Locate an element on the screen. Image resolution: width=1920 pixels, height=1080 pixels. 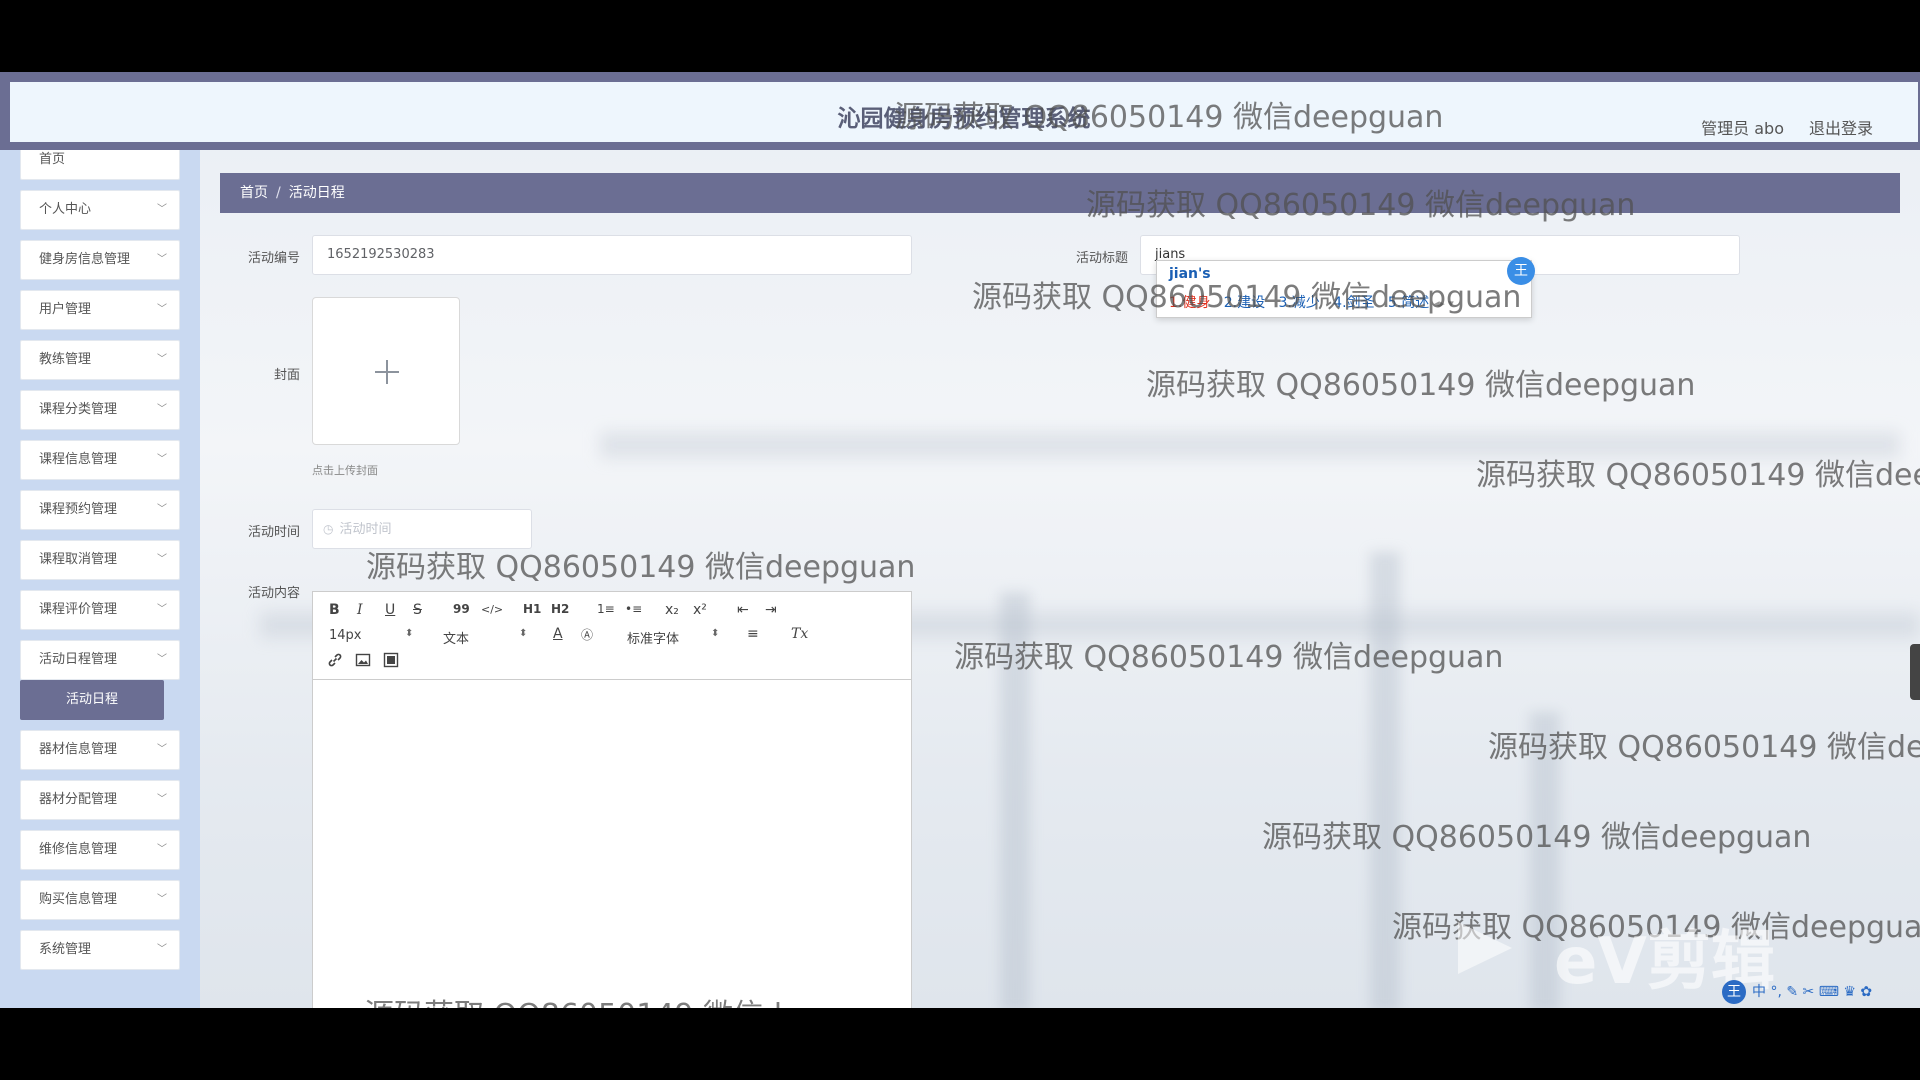
sidebar-item-label: 课程预约管理 is located at coordinates (78, 509).